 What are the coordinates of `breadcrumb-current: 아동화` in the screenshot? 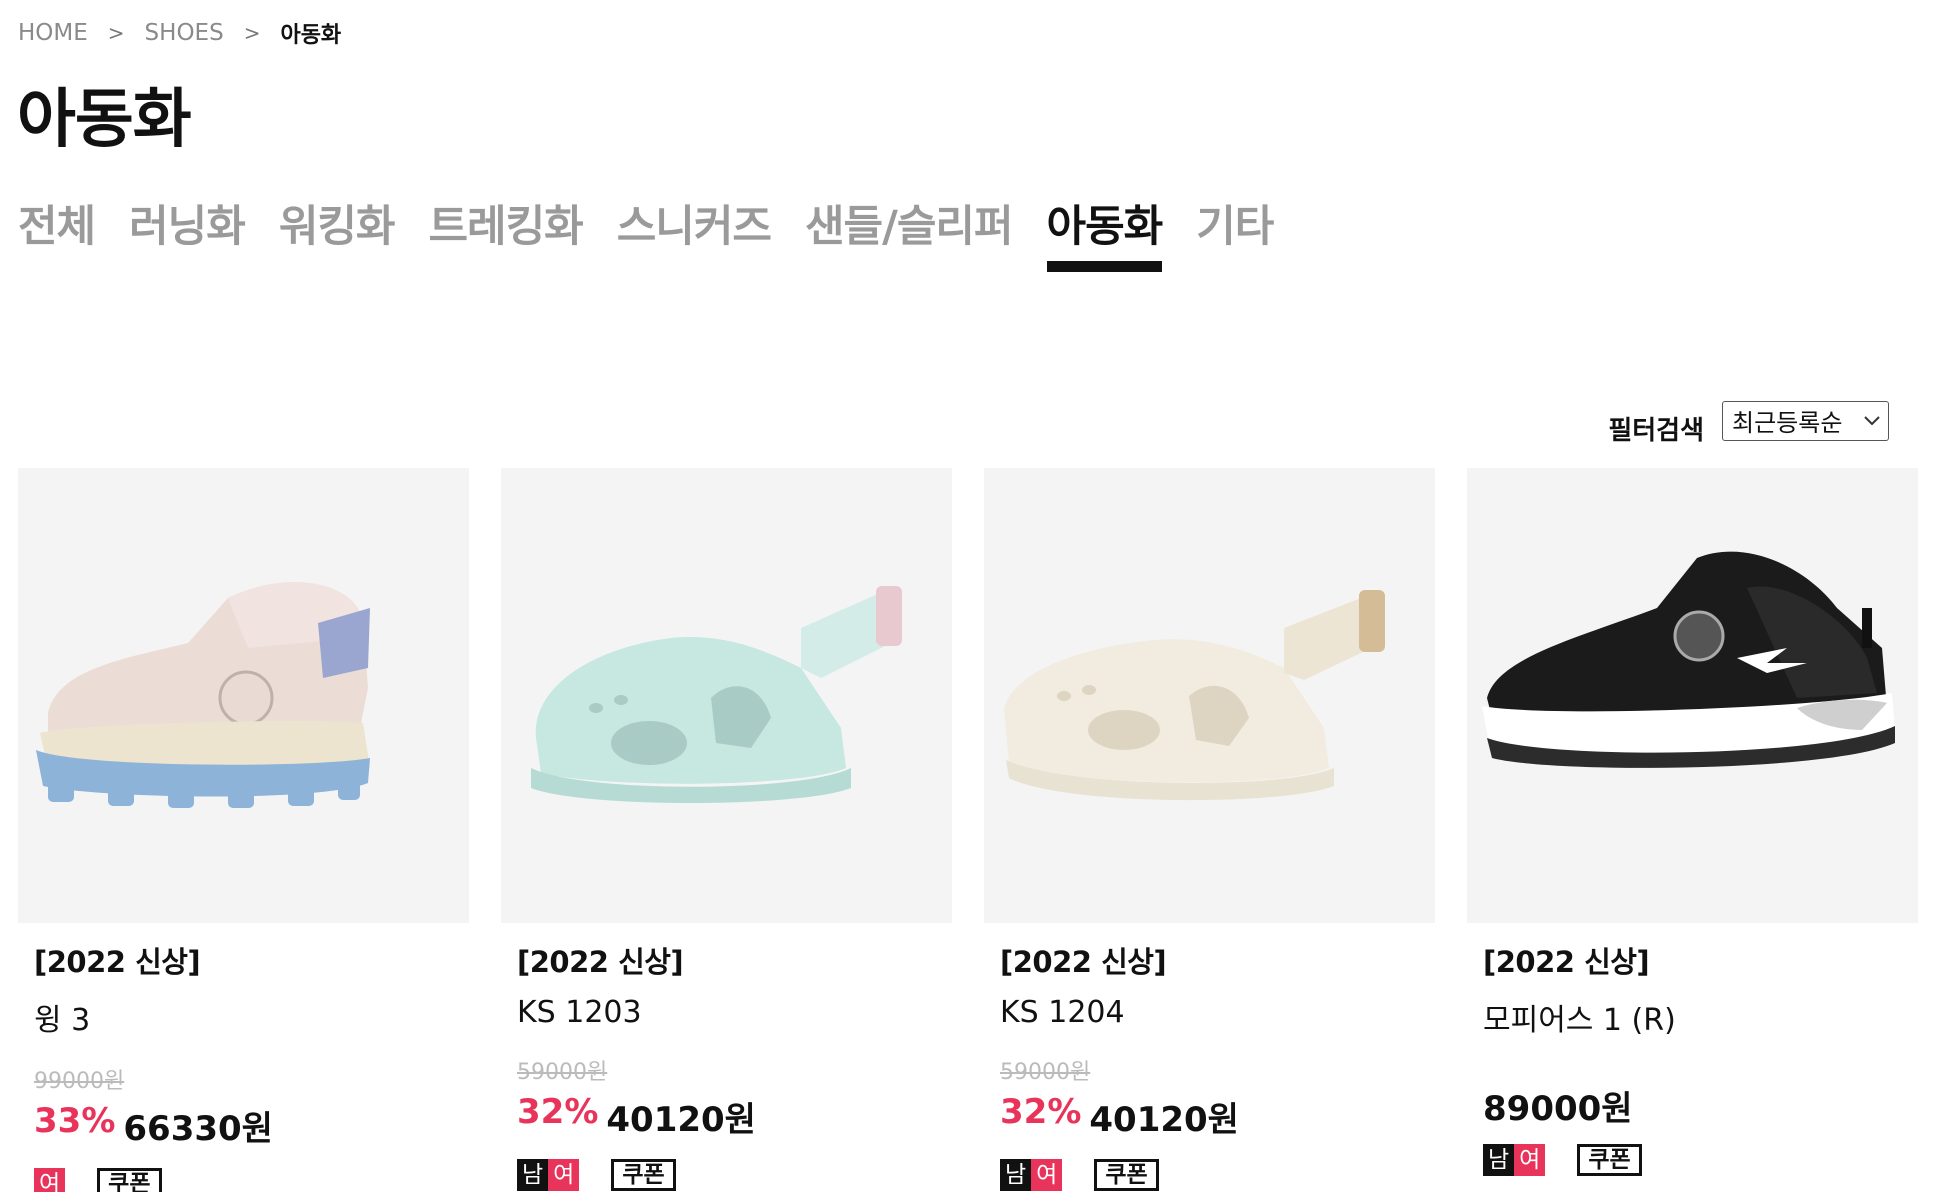 It's located at (311, 35).